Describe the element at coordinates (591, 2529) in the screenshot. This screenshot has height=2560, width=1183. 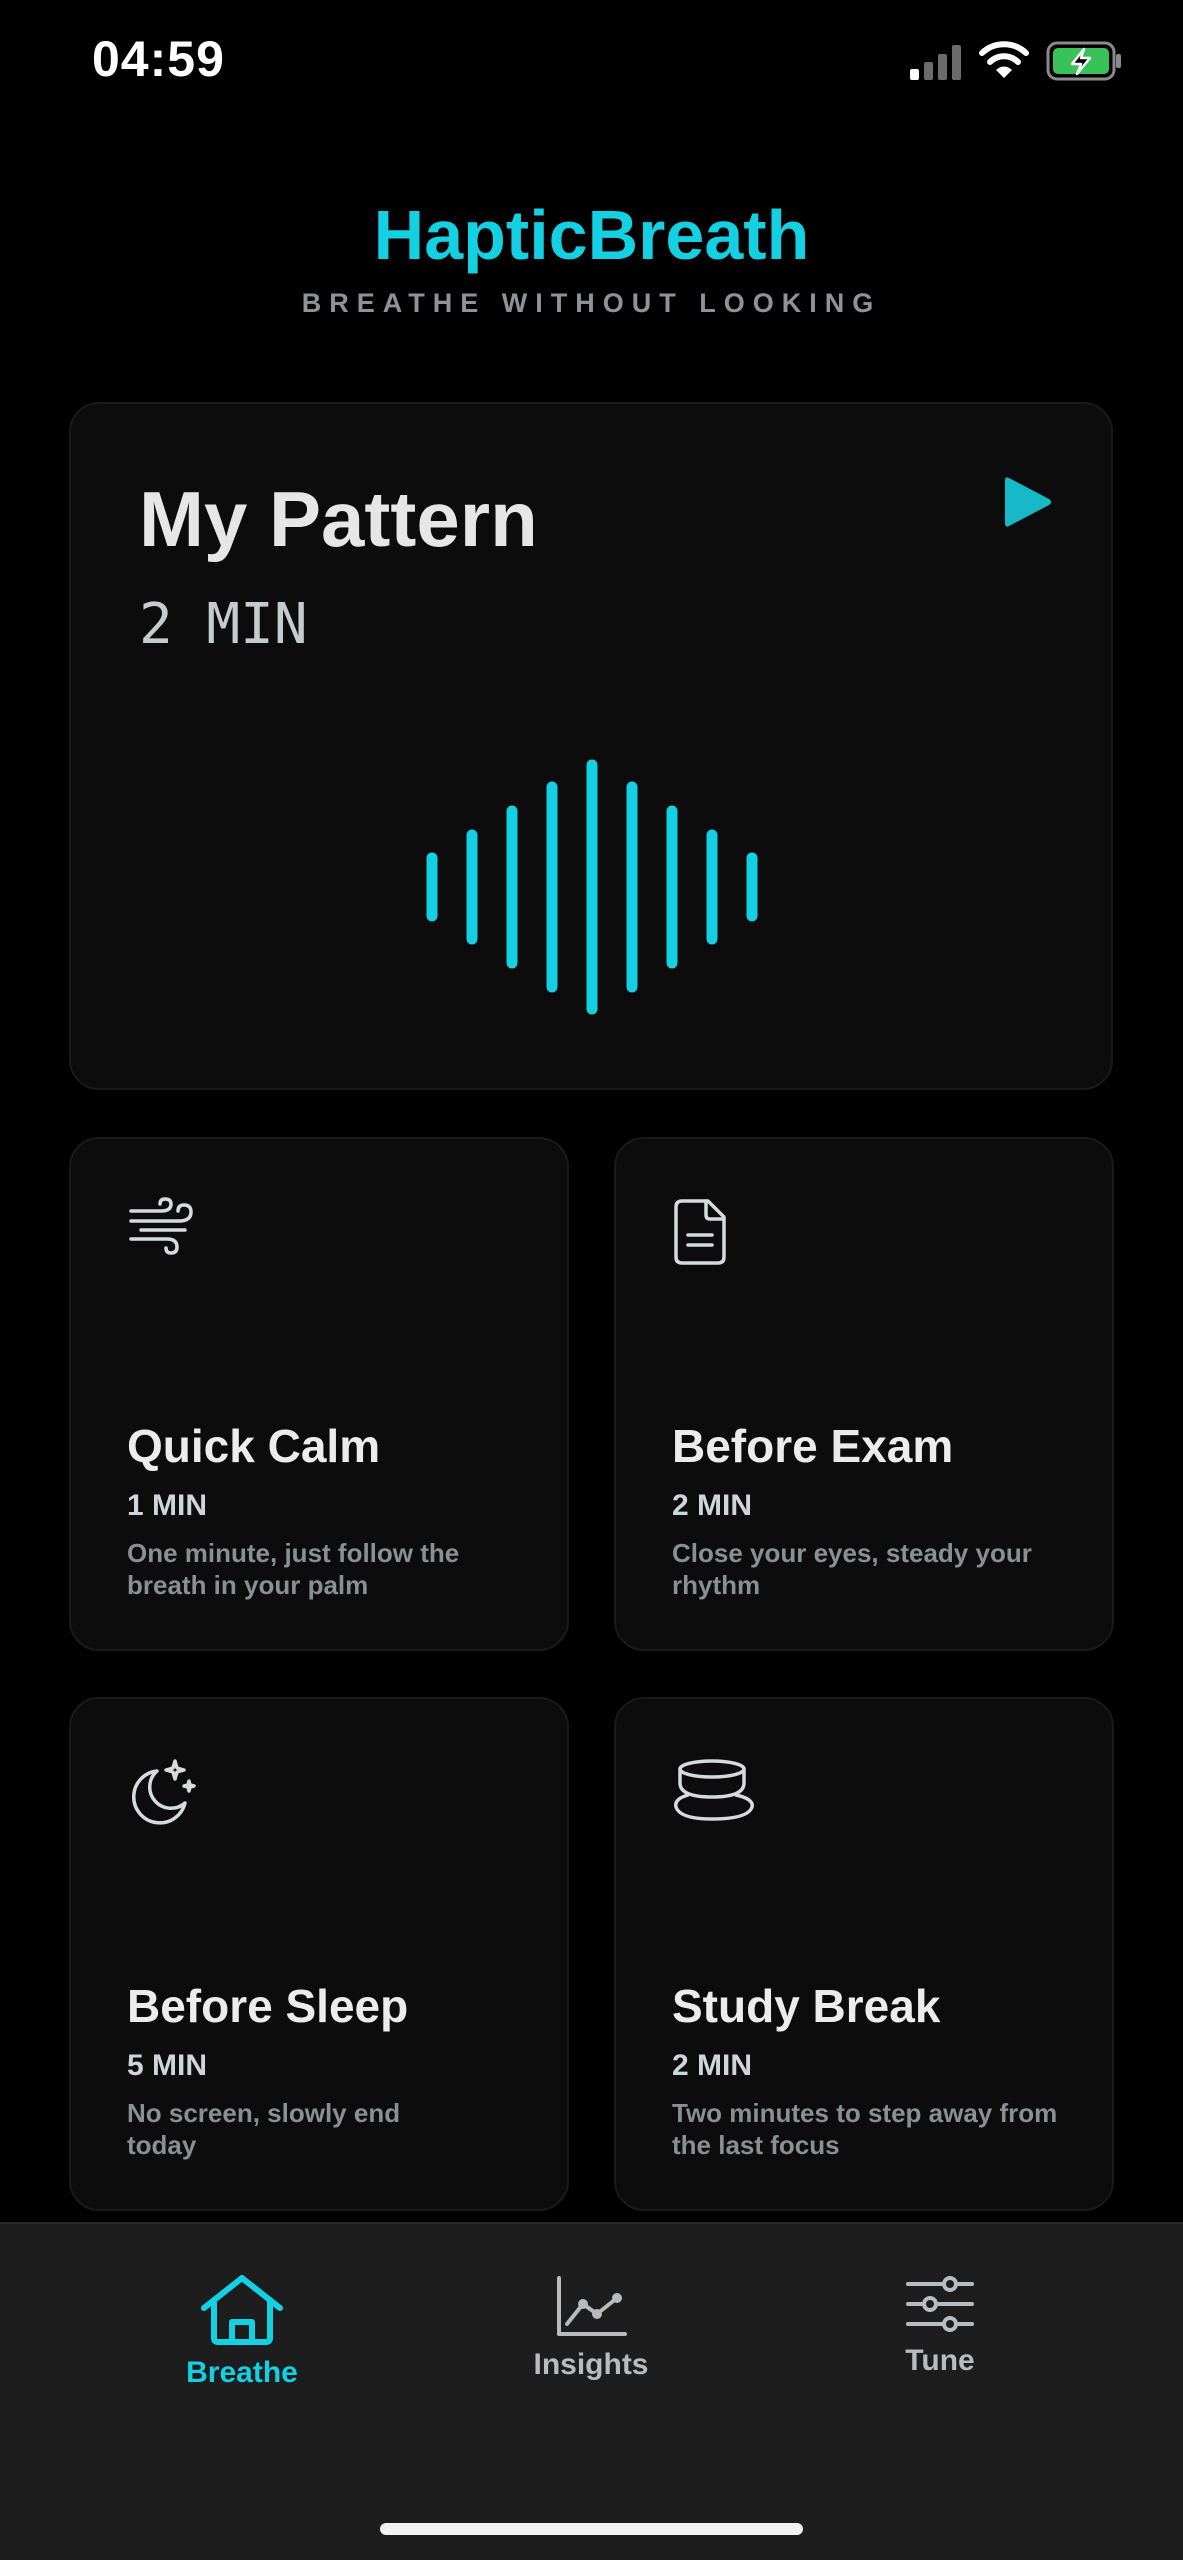
I see `home-indicator` at that location.